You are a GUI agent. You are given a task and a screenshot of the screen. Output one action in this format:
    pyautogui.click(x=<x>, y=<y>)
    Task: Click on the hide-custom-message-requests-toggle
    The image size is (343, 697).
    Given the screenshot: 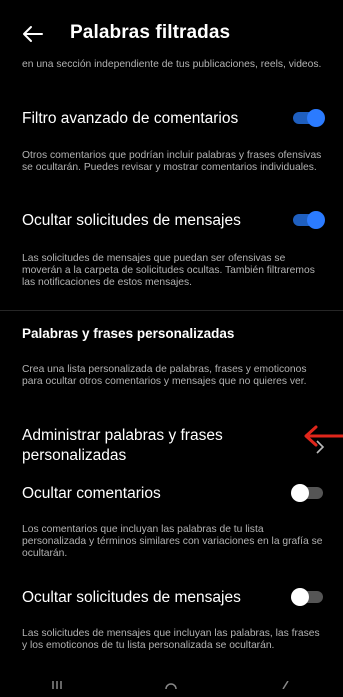 What is the action you would take?
    pyautogui.click(x=307, y=597)
    